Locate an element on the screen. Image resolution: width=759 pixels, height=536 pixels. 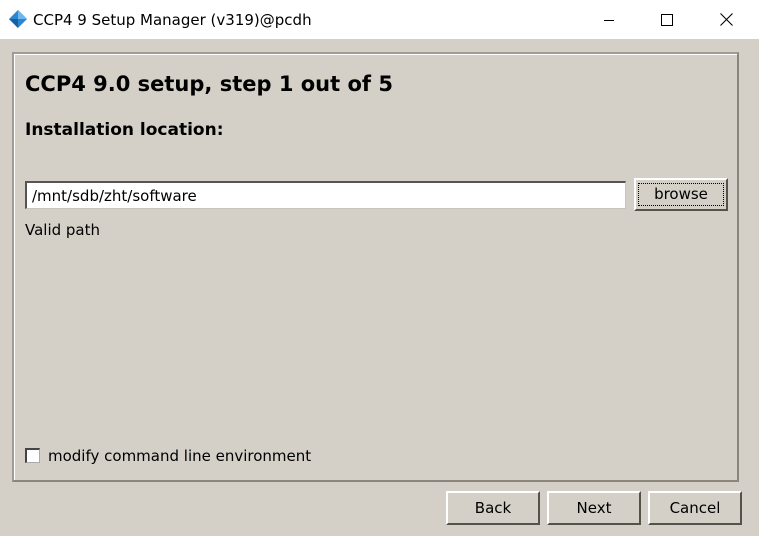
browse-button: browse is located at coordinates (681, 194).